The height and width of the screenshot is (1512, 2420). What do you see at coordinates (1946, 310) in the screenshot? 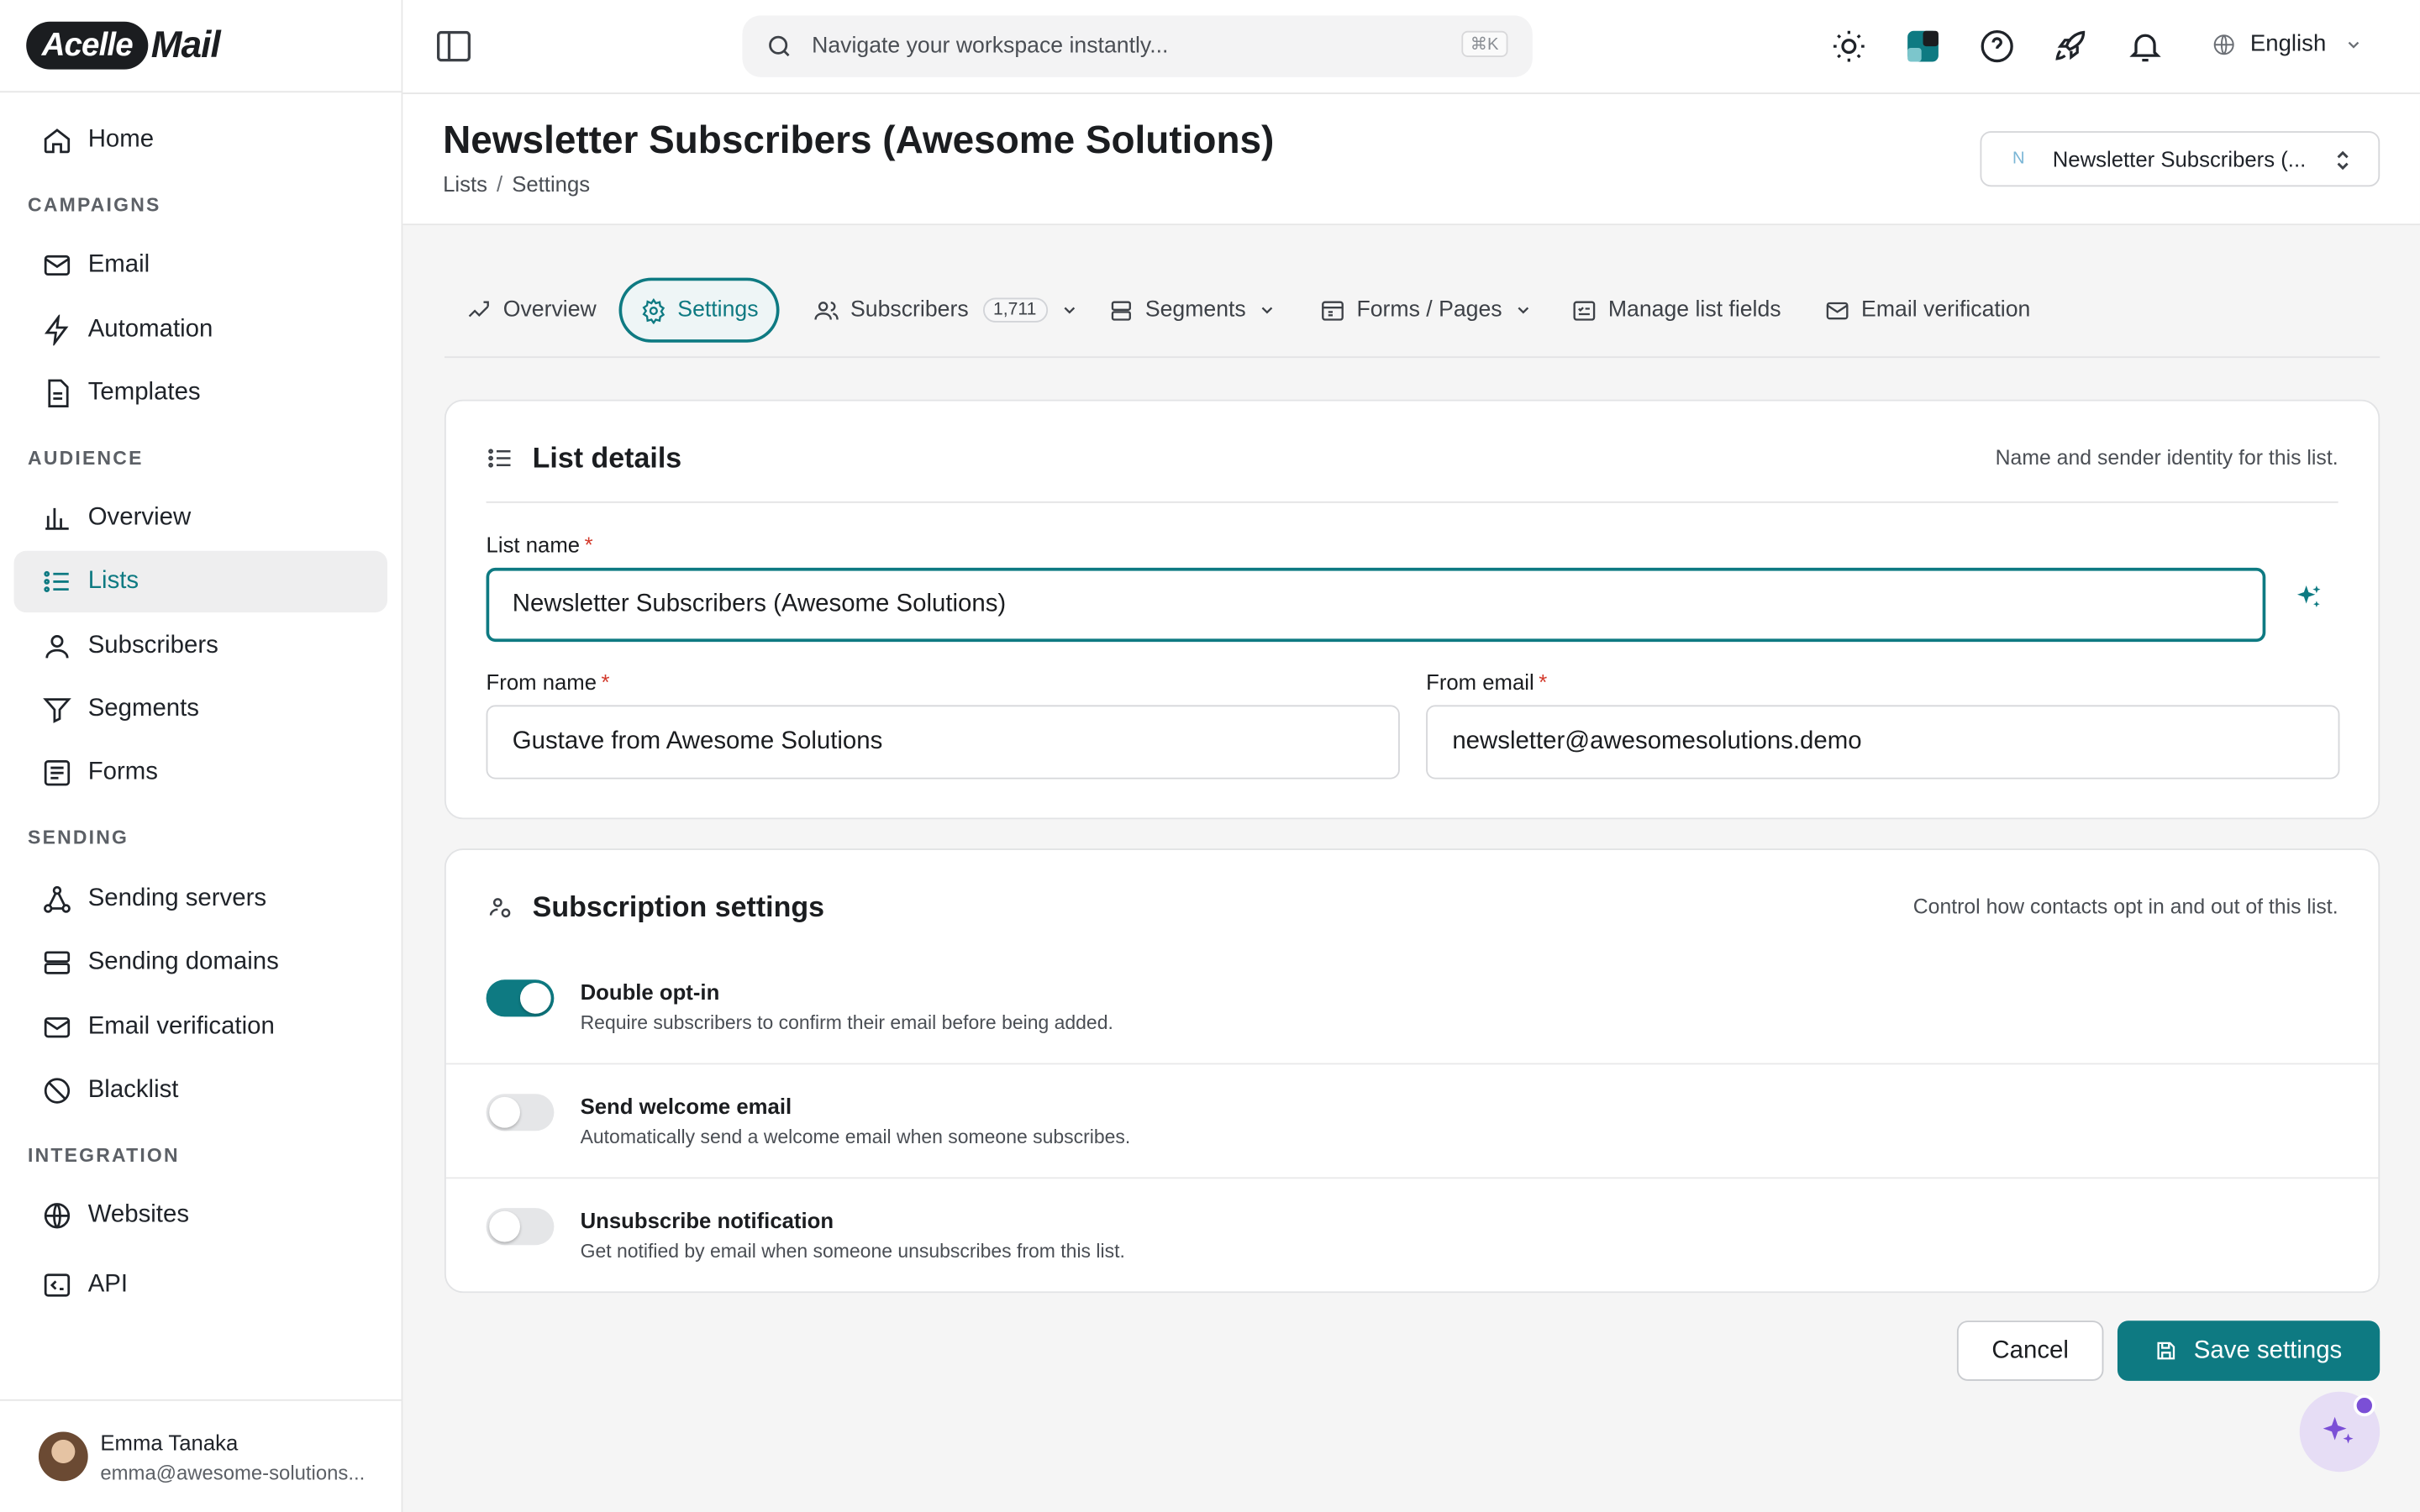
I see `tab-label: Email verification` at bounding box center [1946, 310].